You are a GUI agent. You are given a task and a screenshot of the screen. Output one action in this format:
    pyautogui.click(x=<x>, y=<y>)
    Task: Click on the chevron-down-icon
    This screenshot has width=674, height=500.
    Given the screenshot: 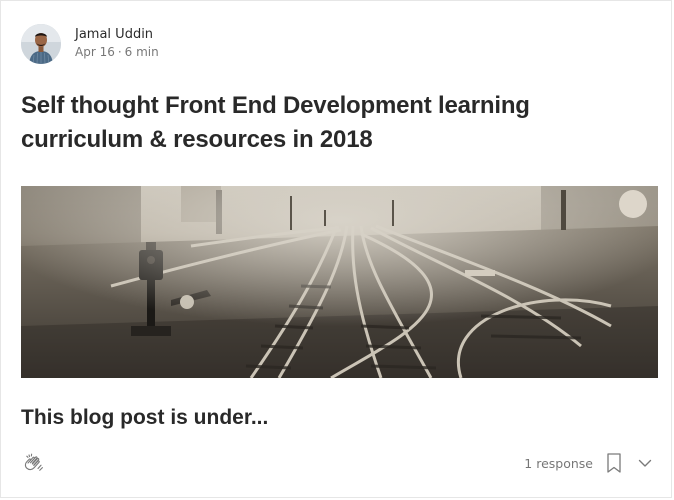 What is the action you would take?
    pyautogui.click(x=645, y=463)
    